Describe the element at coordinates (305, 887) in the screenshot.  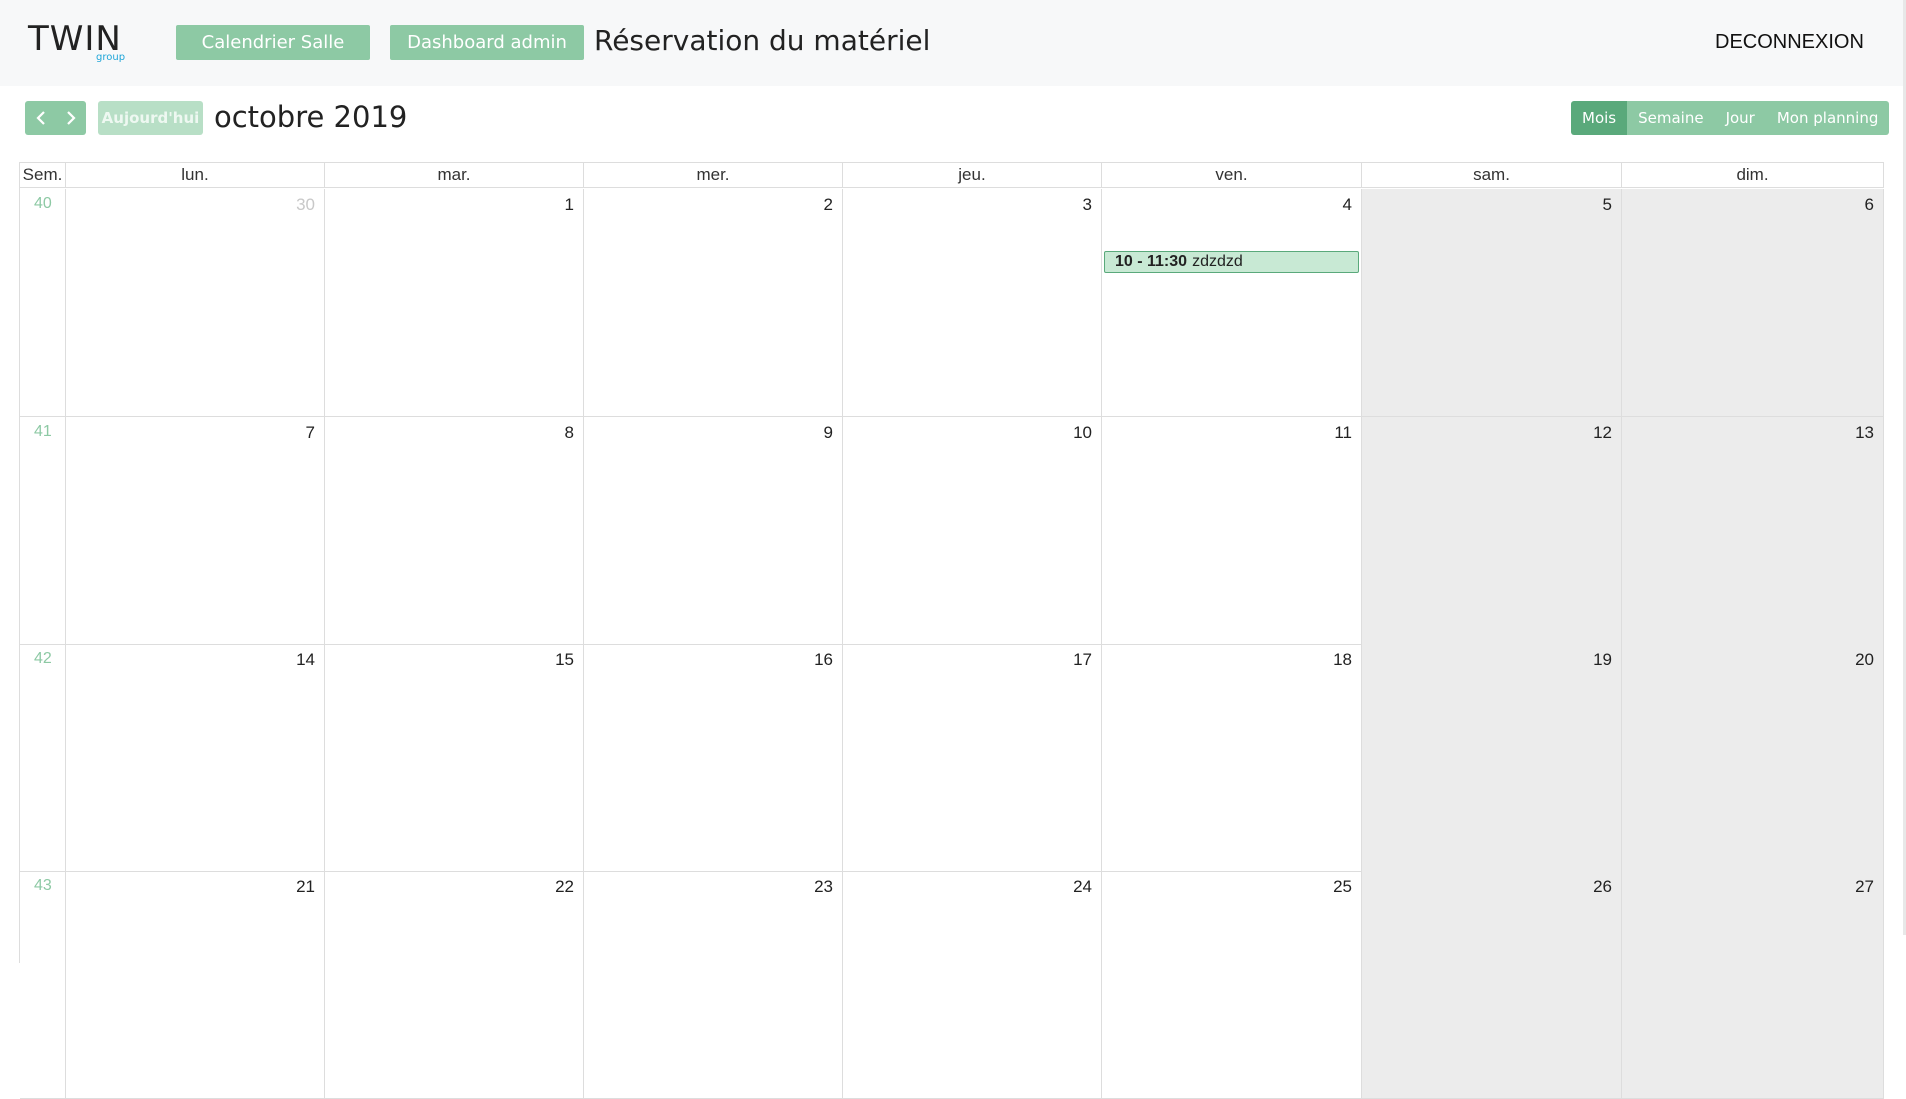
I see `day-number: 21` at that location.